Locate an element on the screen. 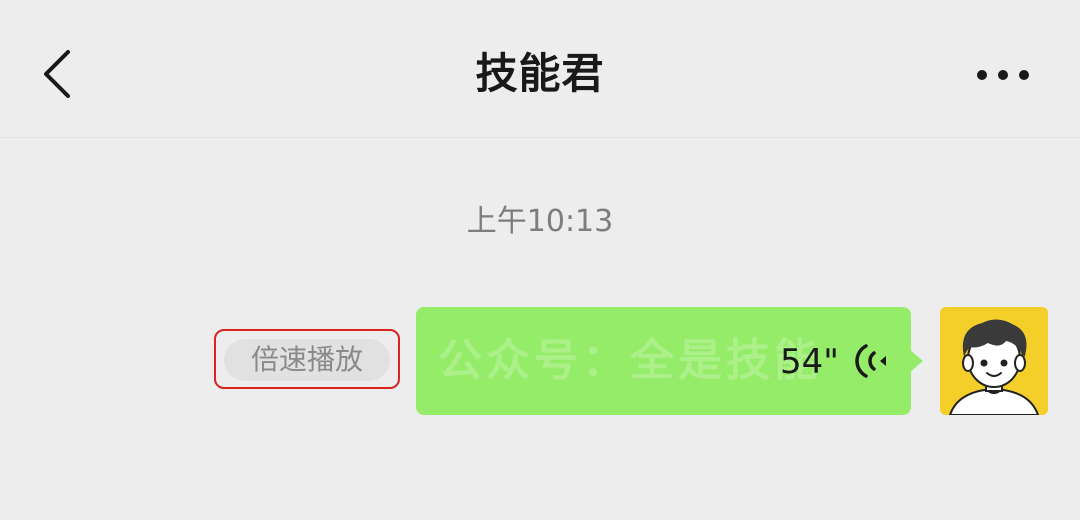  avatar is located at coordinates (994, 361).